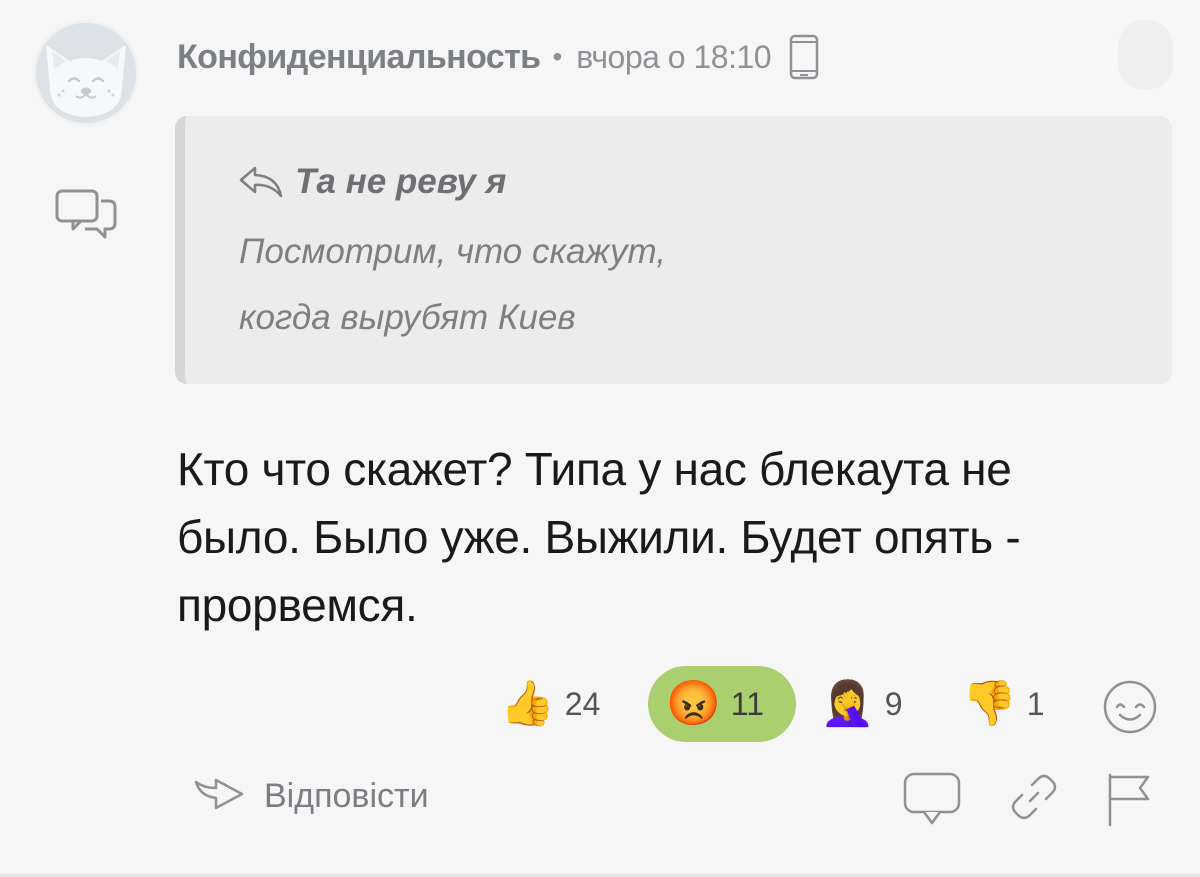  What do you see at coordinates (989, 703) in the screenshot?
I see `thumbs-down-icon: 👎` at bounding box center [989, 703].